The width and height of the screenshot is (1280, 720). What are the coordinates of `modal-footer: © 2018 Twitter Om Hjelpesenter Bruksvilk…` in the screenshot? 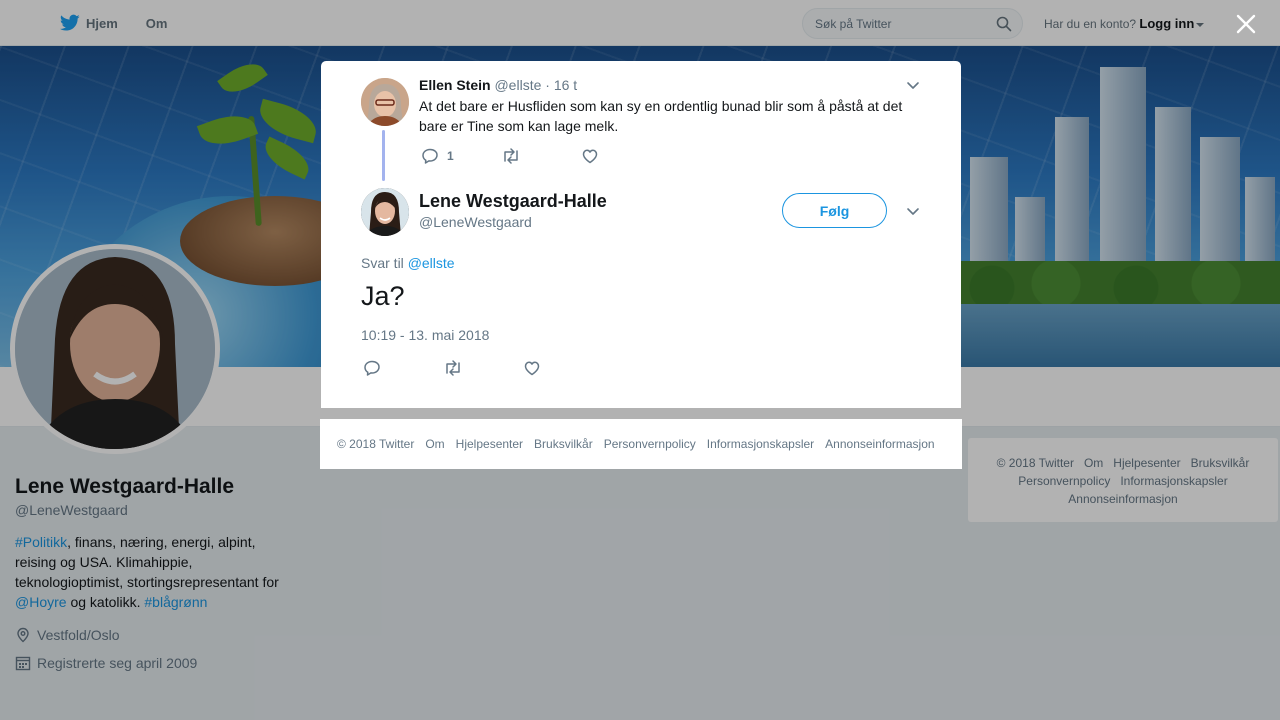 It's located at (641, 444).